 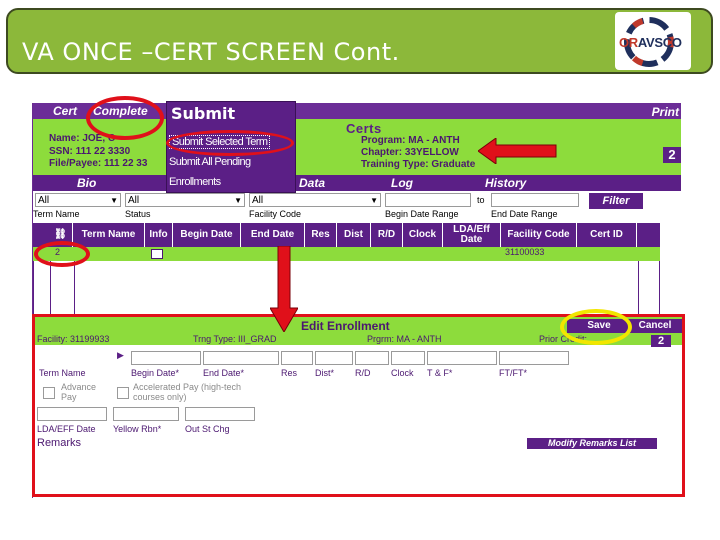 I want to click on to-label: to, so click(x=481, y=200).